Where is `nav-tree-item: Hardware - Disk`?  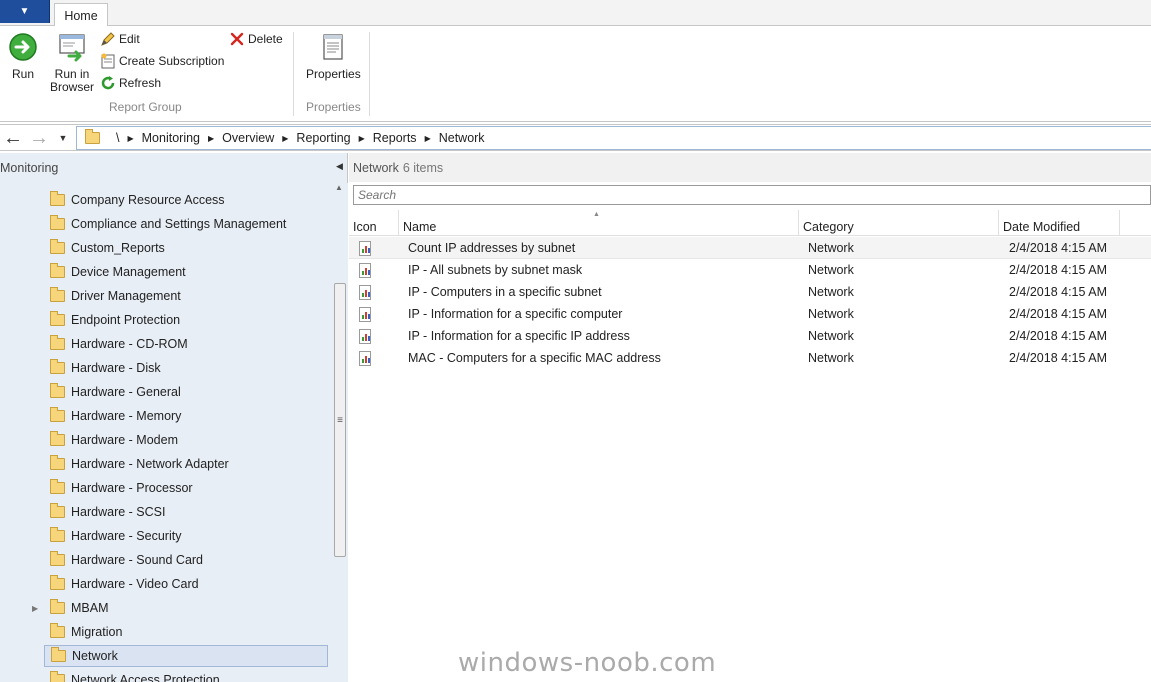
nav-tree-item: Hardware - Disk is located at coordinates (186, 368).